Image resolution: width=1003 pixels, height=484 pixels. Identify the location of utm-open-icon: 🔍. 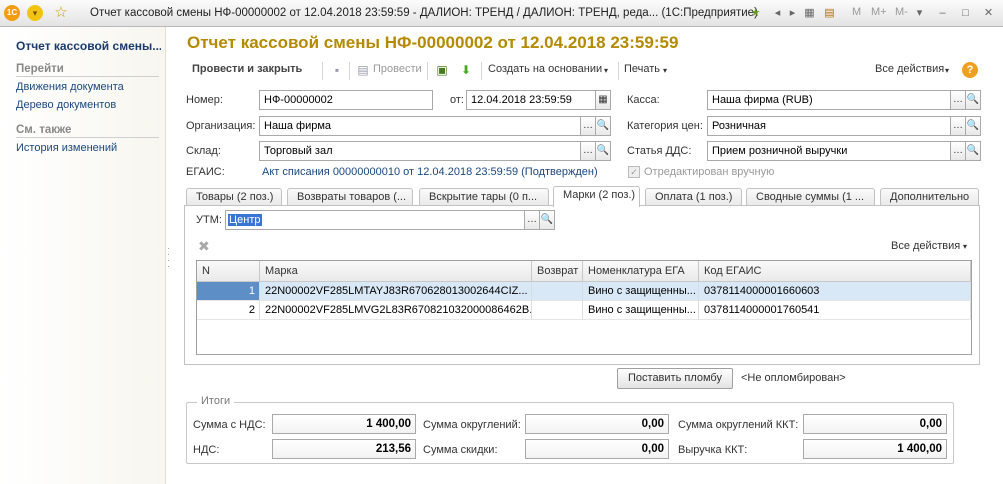
(547, 220).